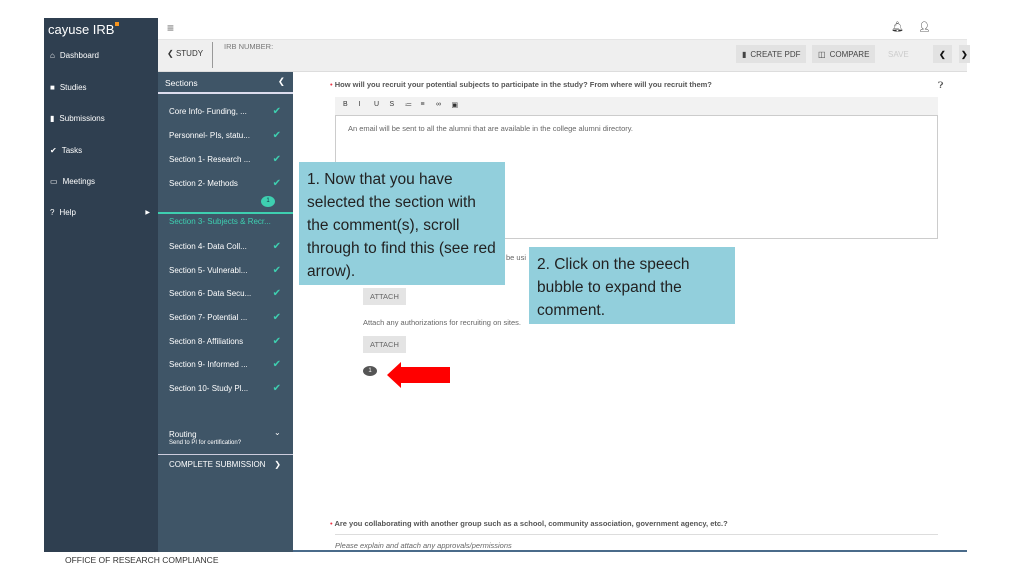 The image size is (1024, 576). Describe the element at coordinates (206, 341) in the screenshot. I see `section-label: Section 8- Affiliations` at that location.